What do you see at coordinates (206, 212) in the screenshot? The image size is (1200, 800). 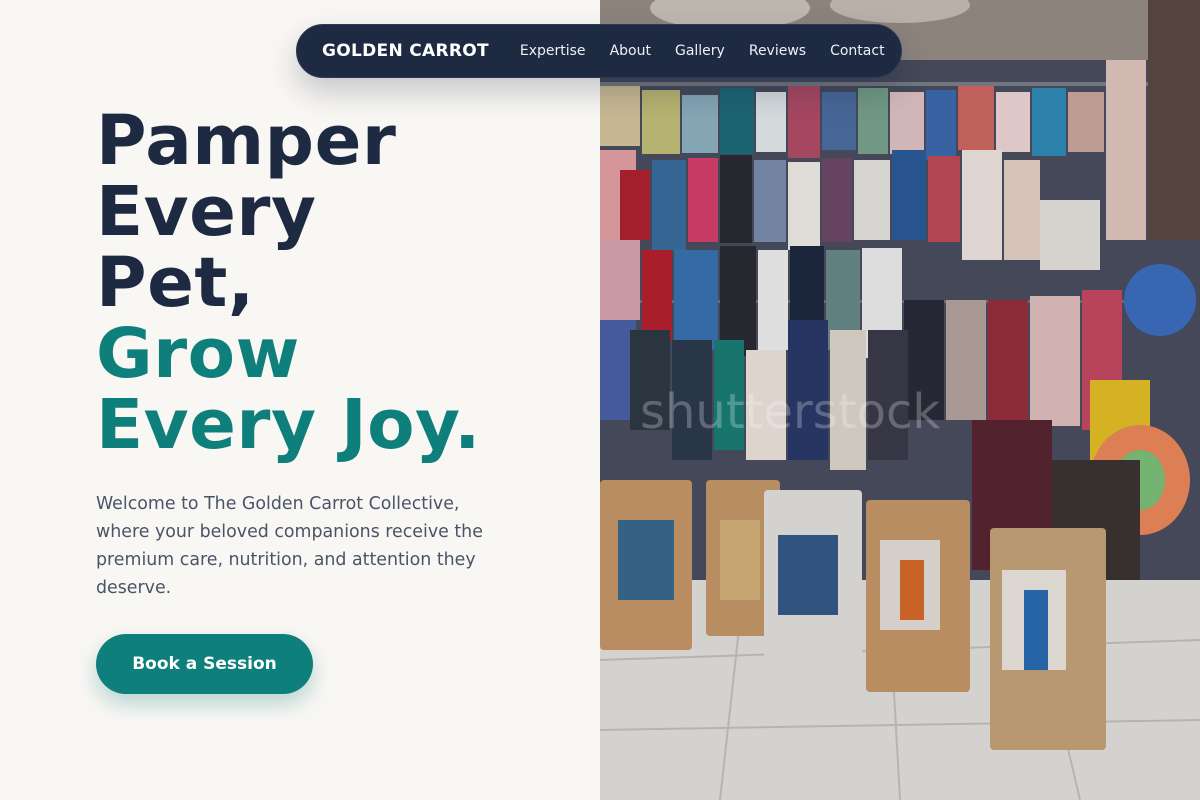 I see `headline-line-2: Every` at bounding box center [206, 212].